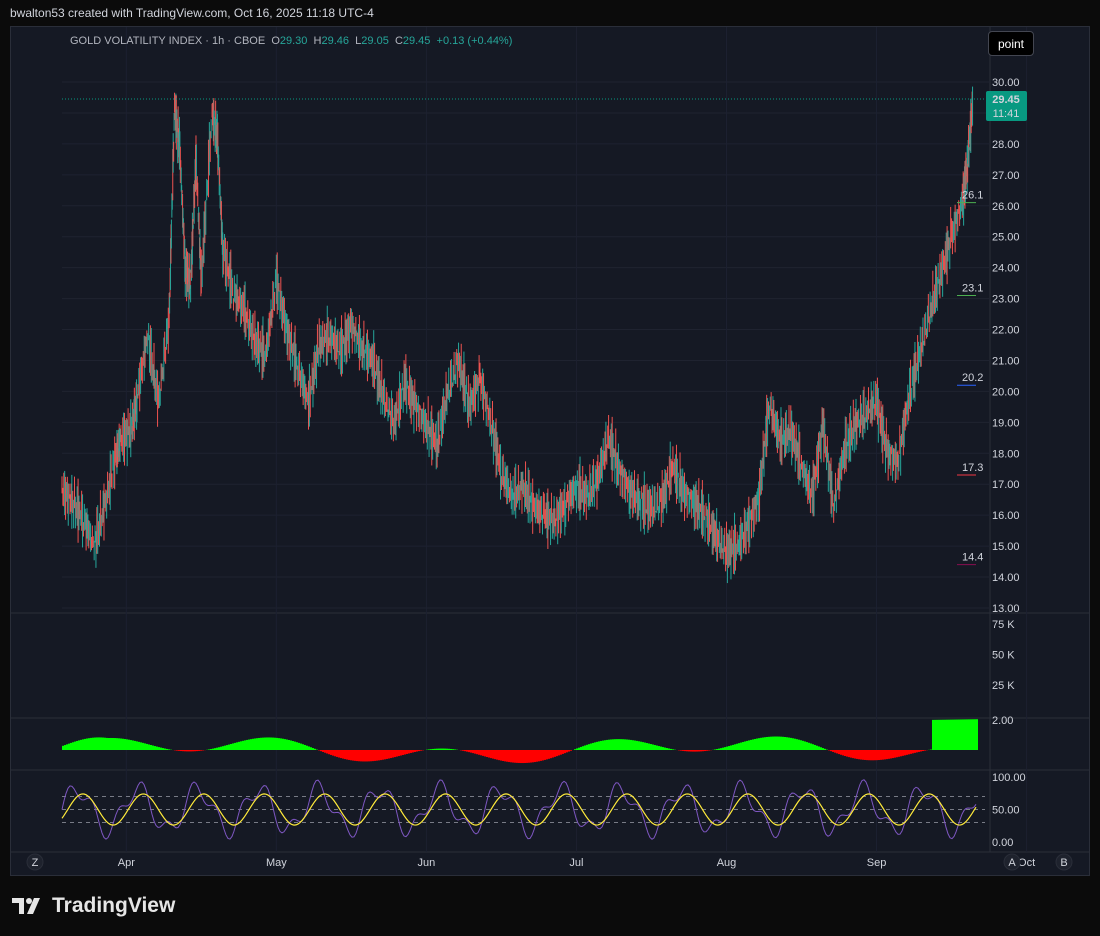  Describe the element at coordinates (317, 41) in the screenshot. I see `high-label: H` at that location.